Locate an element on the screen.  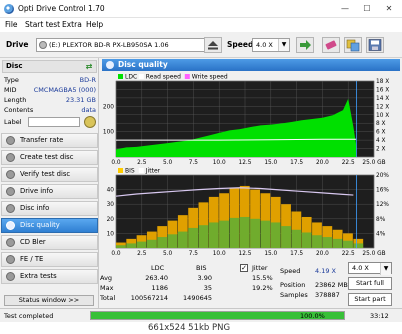
speed-select: 4.0 X ▼ is located at coordinates (271, 45).